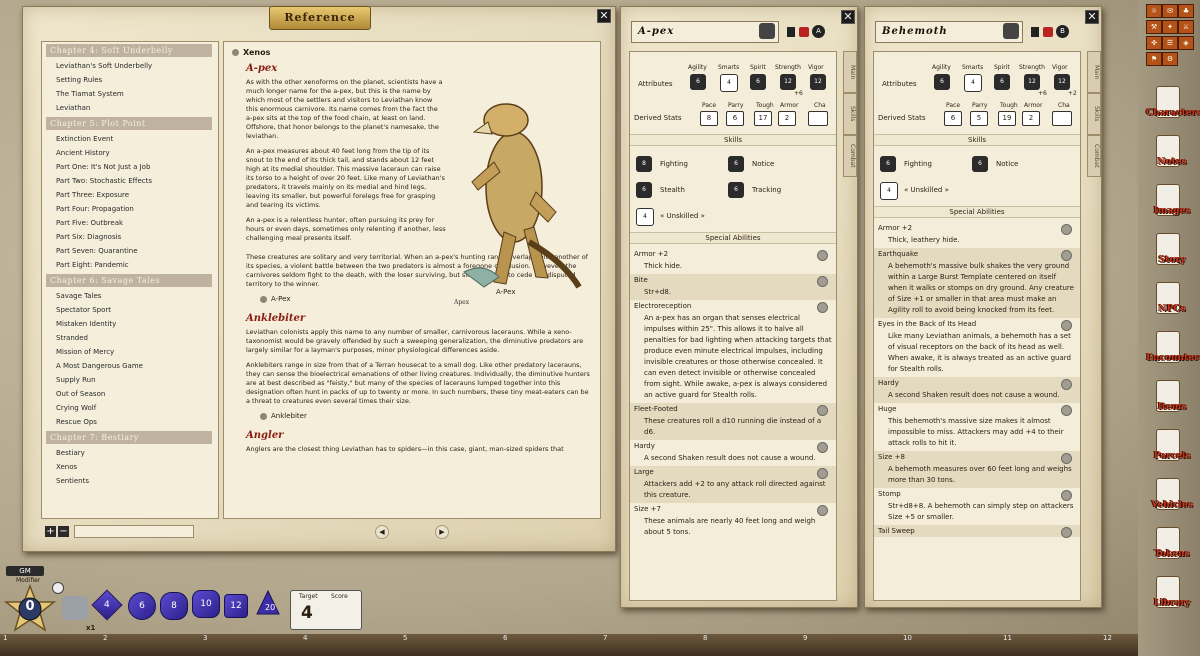 This screenshot has height=656, width=1200. I want to click on id-badge-icon: B, so click(1062, 31).